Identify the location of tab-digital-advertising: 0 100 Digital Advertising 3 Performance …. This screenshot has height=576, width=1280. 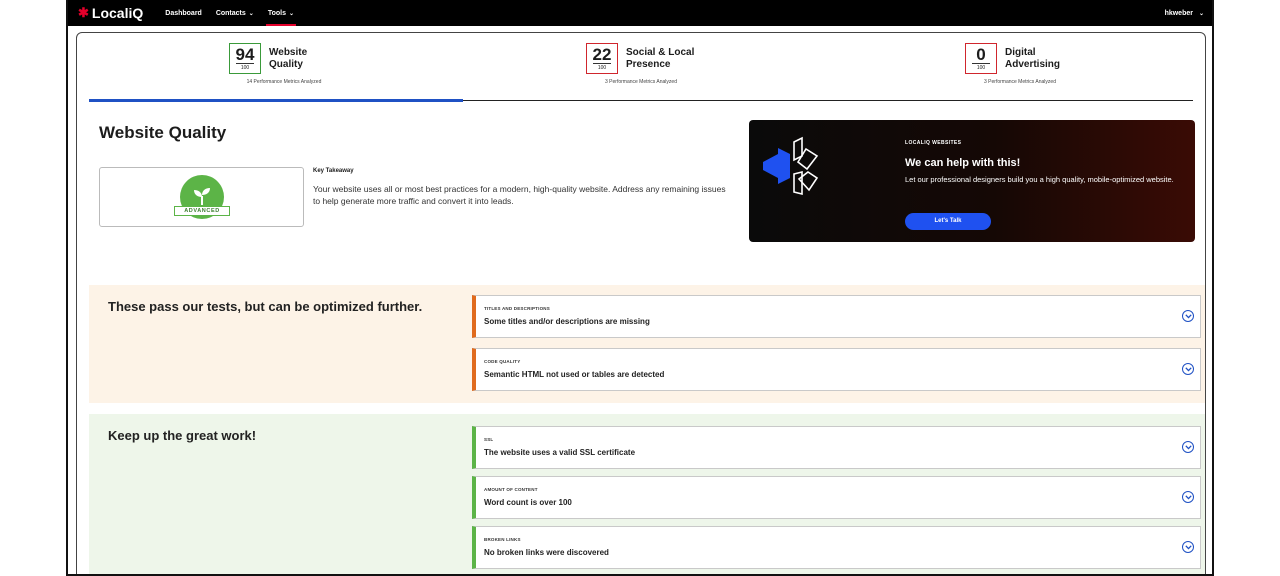
(1025, 64).